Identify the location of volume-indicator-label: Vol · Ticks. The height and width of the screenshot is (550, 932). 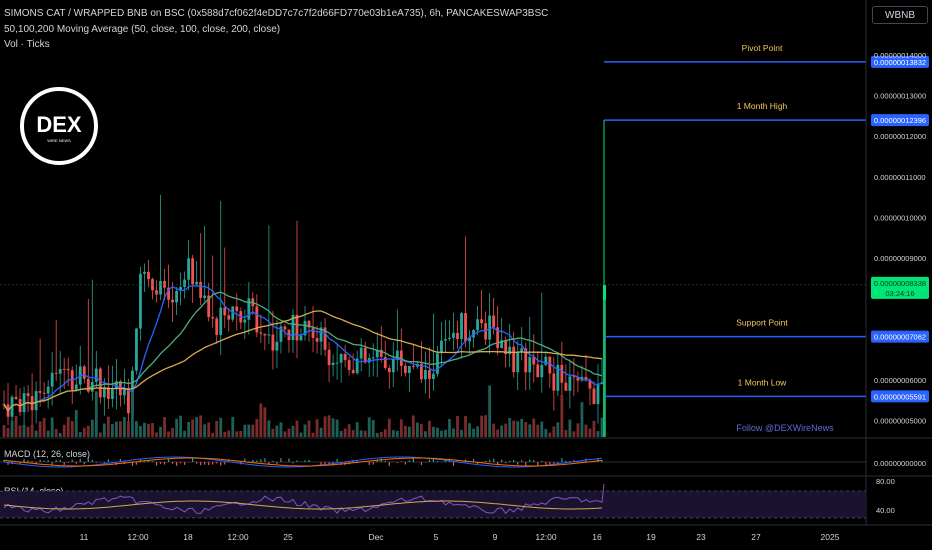
(27, 45).